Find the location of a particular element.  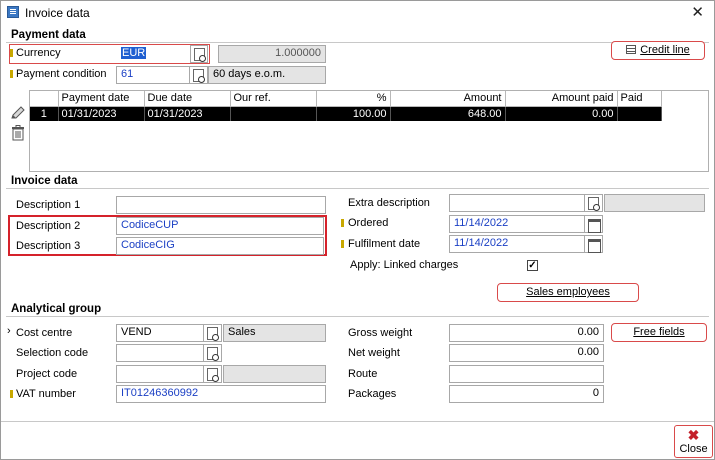

free-fields-button: Free fields is located at coordinates (659, 332).